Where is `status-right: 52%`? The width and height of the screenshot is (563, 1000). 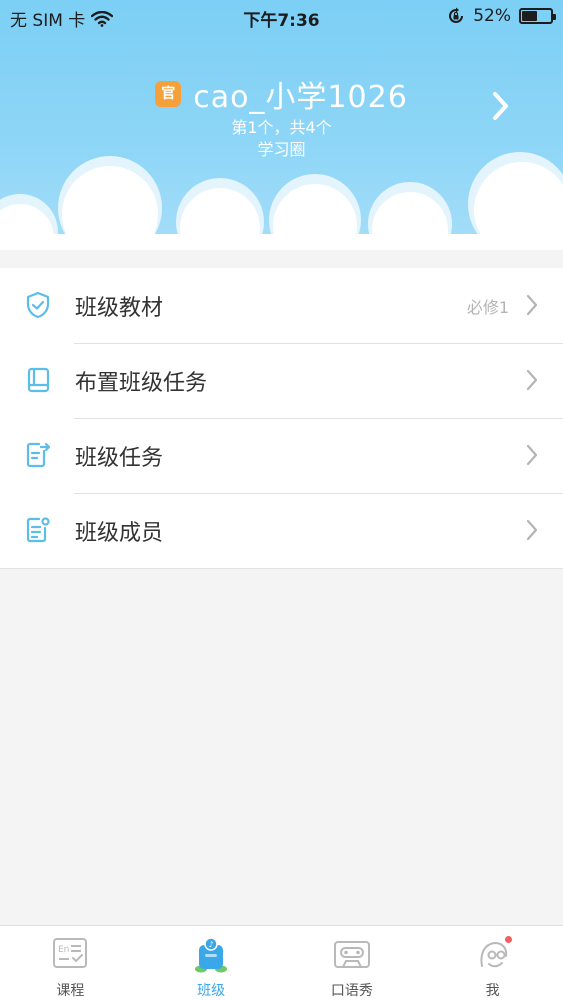
status-right: 52% is located at coordinates (501, 16).